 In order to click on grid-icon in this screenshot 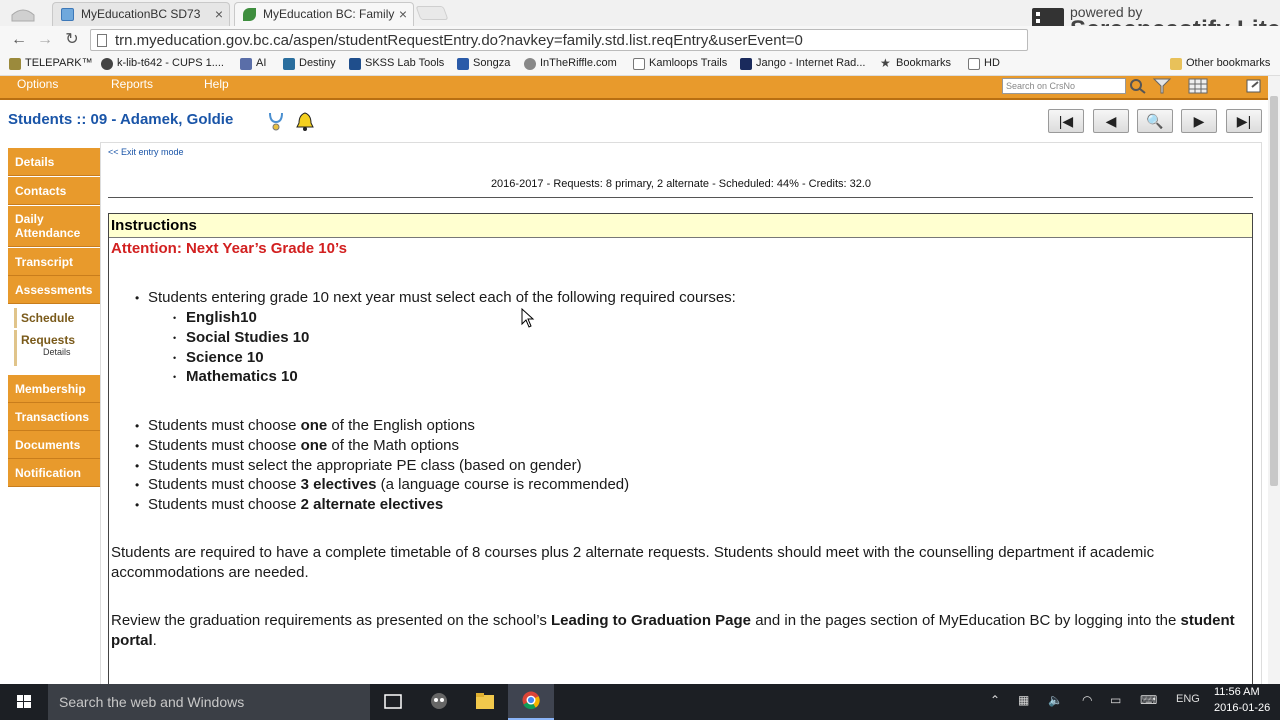, I will do `click(1198, 86)`.